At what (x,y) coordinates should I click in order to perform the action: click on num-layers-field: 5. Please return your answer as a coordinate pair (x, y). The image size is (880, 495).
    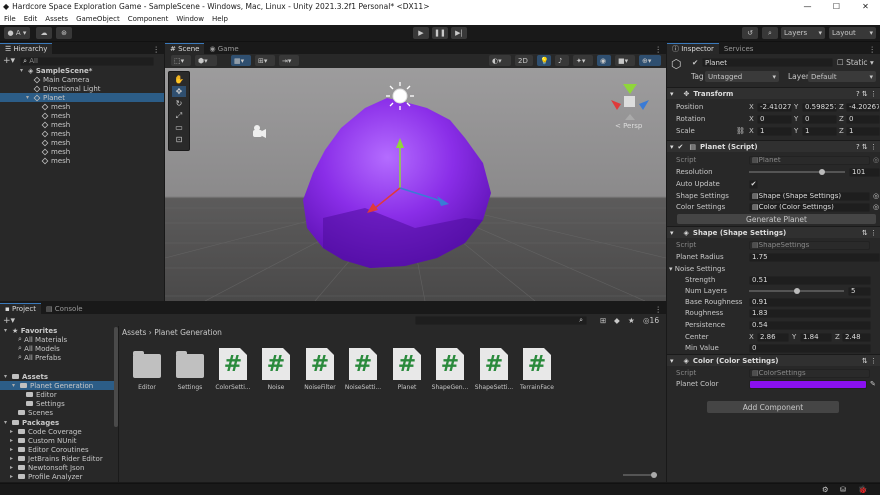
    Looking at the image, I should click on (859, 291).